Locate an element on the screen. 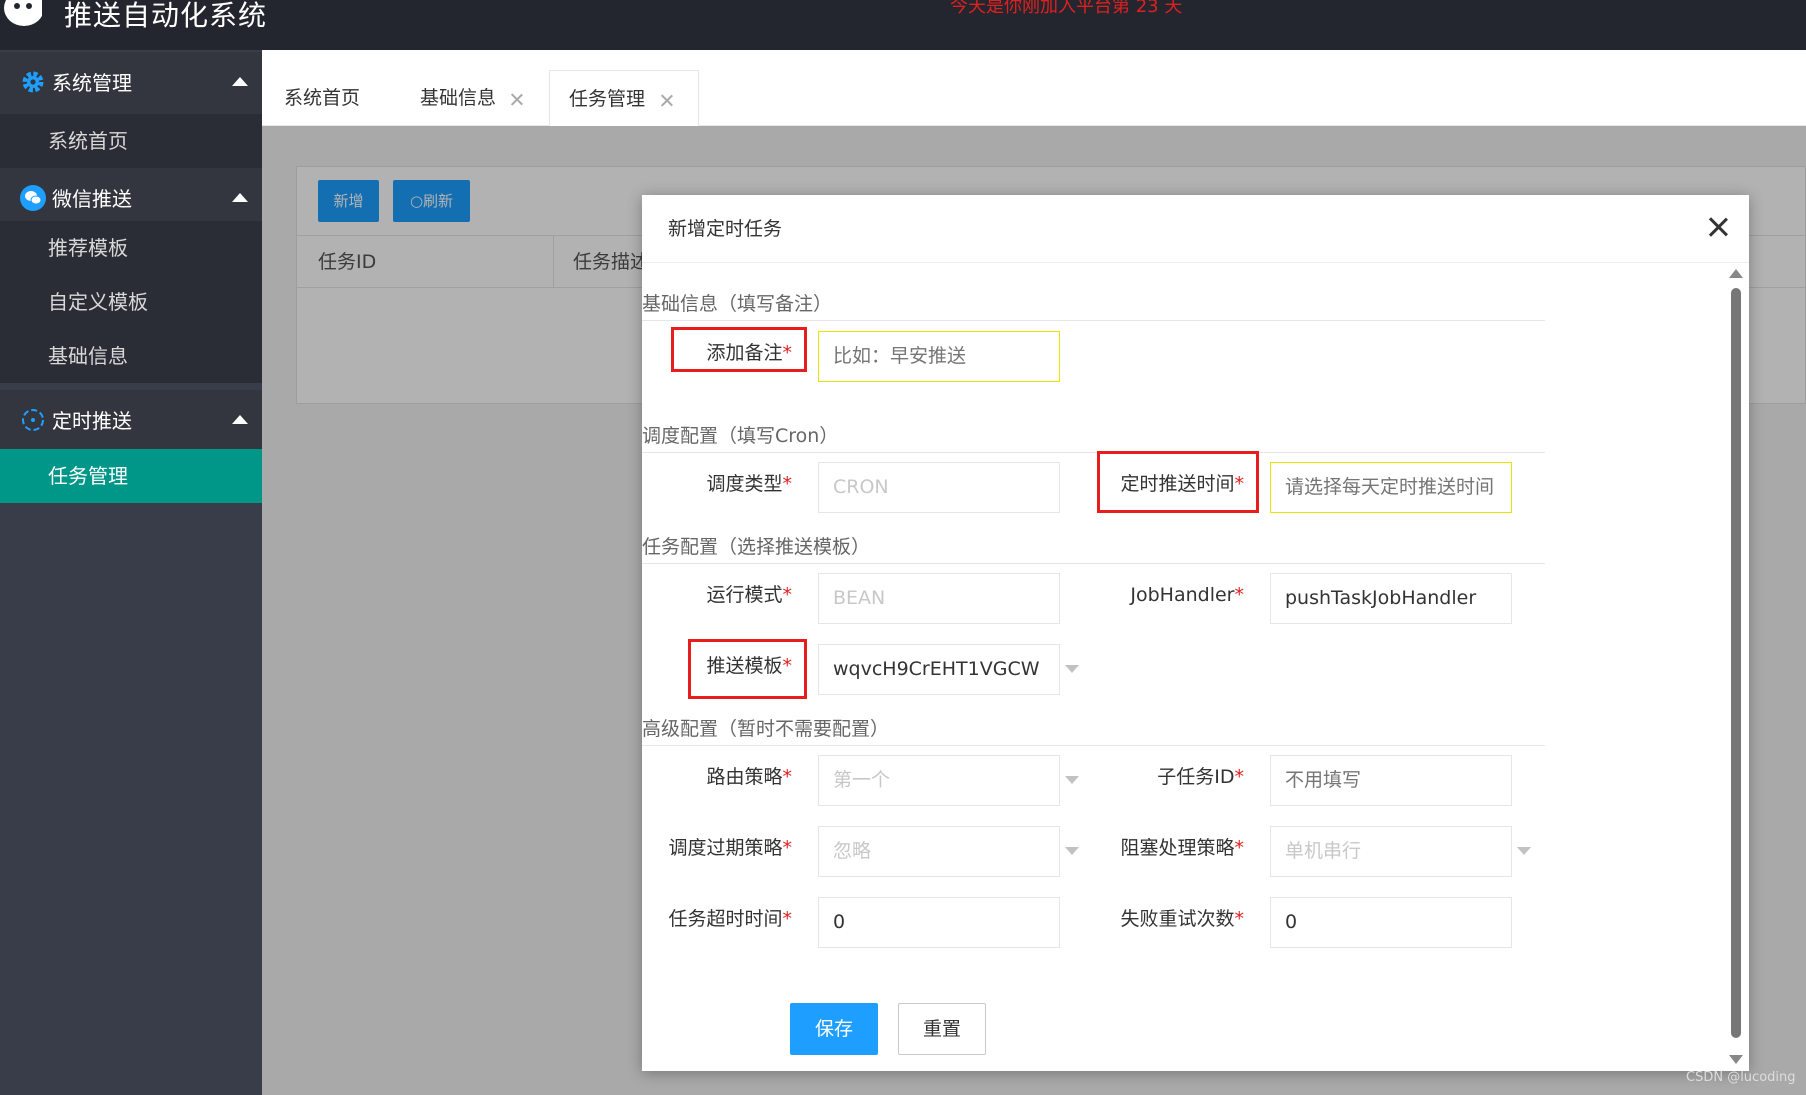  sidebar-item-label: 推荐模板 is located at coordinates (88, 248).